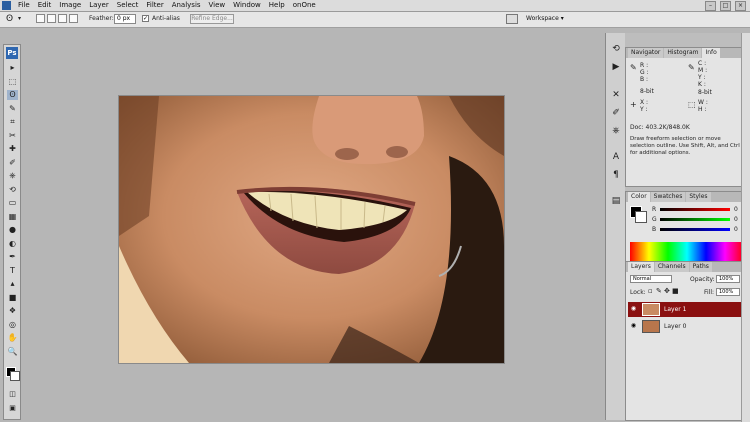 This screenshot has height=422, width=750. What do you see at coordinates (247, 5) in the screenshot?
I see `menu-window: Window` at bounding box center [247, 5].